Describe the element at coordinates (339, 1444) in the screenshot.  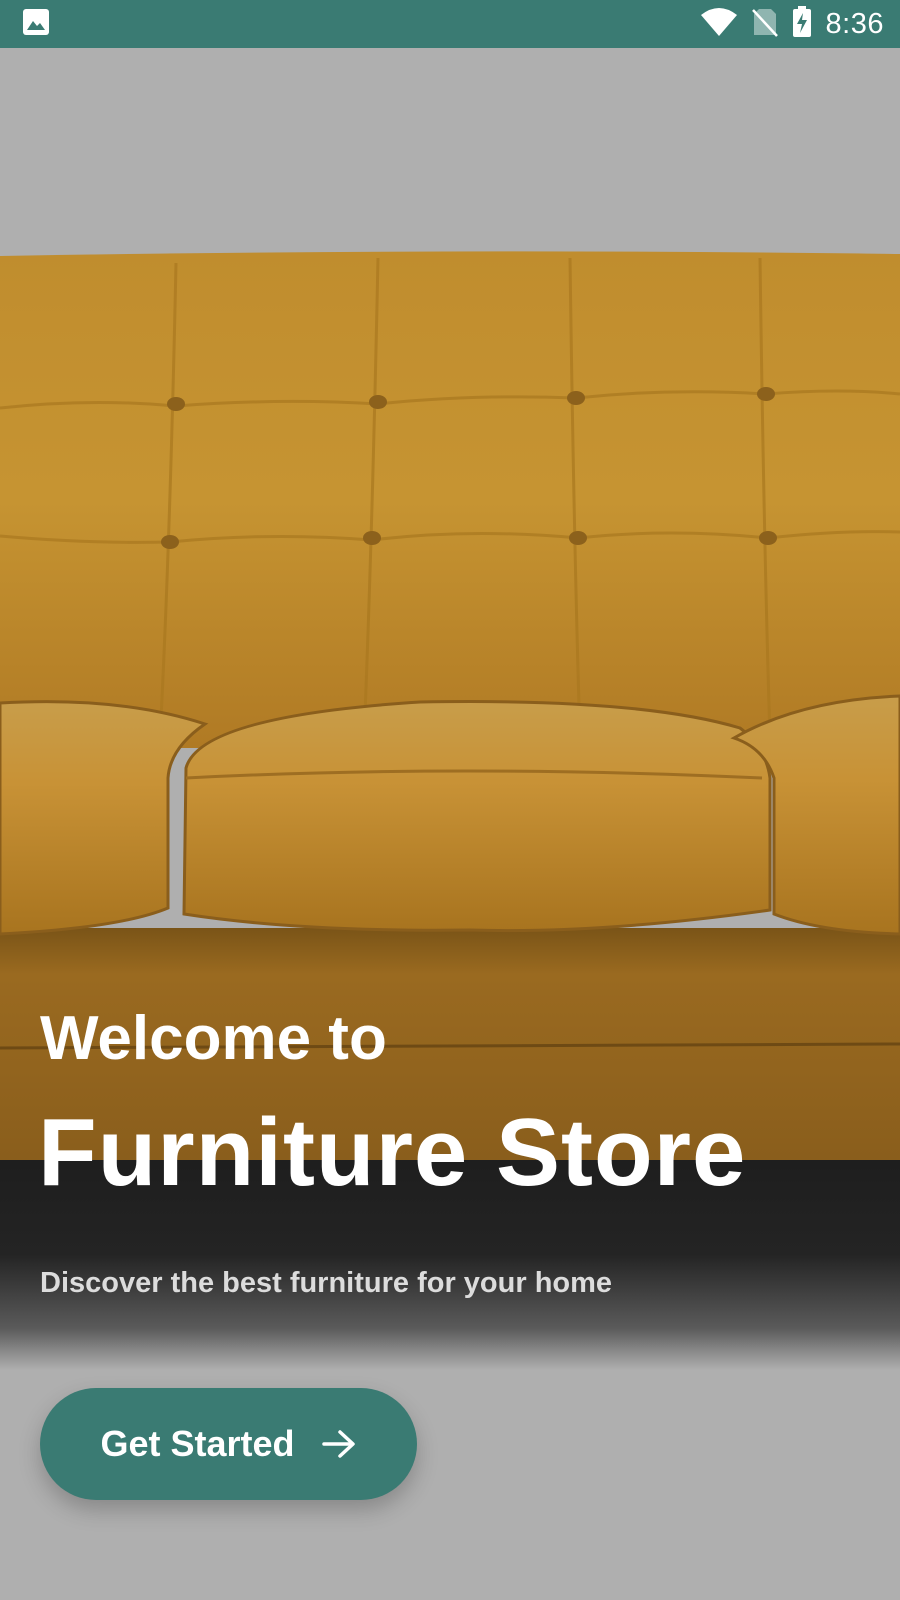
I see `arrow-right-icon` at that location.